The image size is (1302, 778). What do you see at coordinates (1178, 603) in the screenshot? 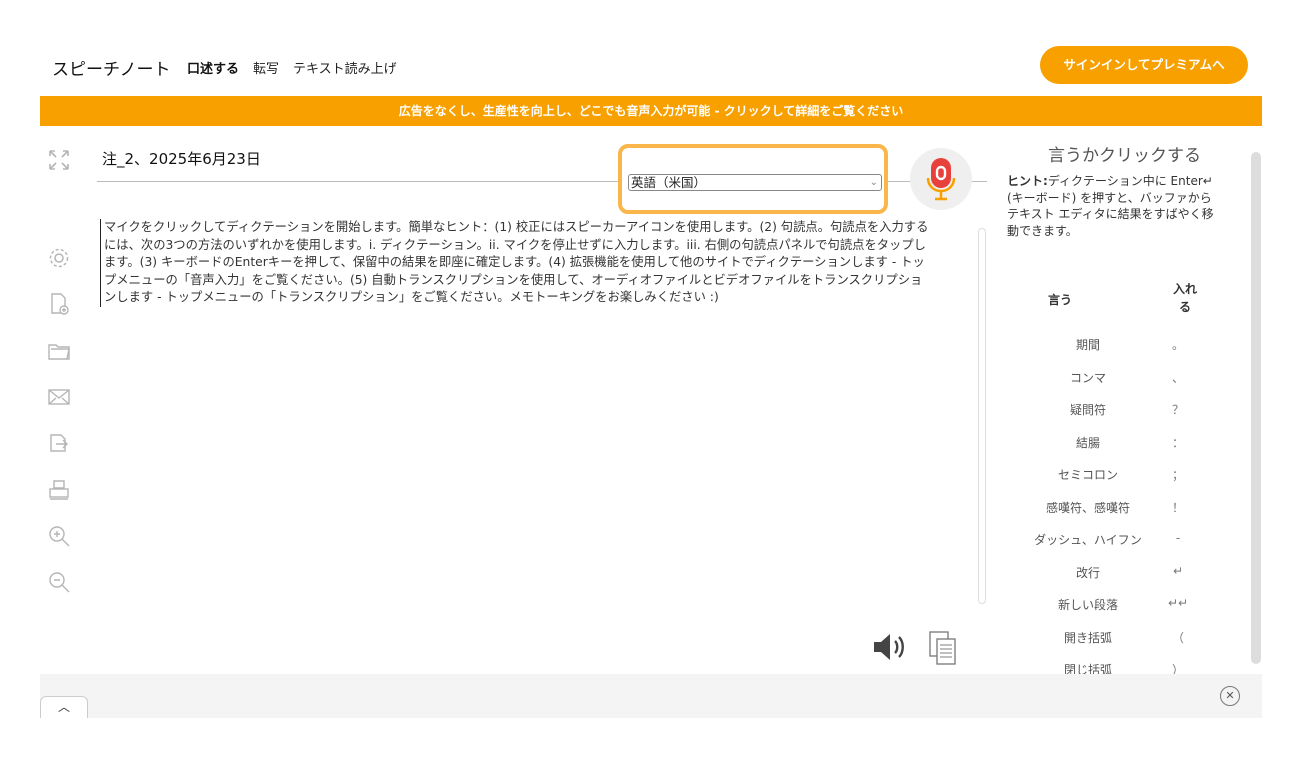
I see `punctuation-symbol: ↵↵` at bounding box center [1178, 603].